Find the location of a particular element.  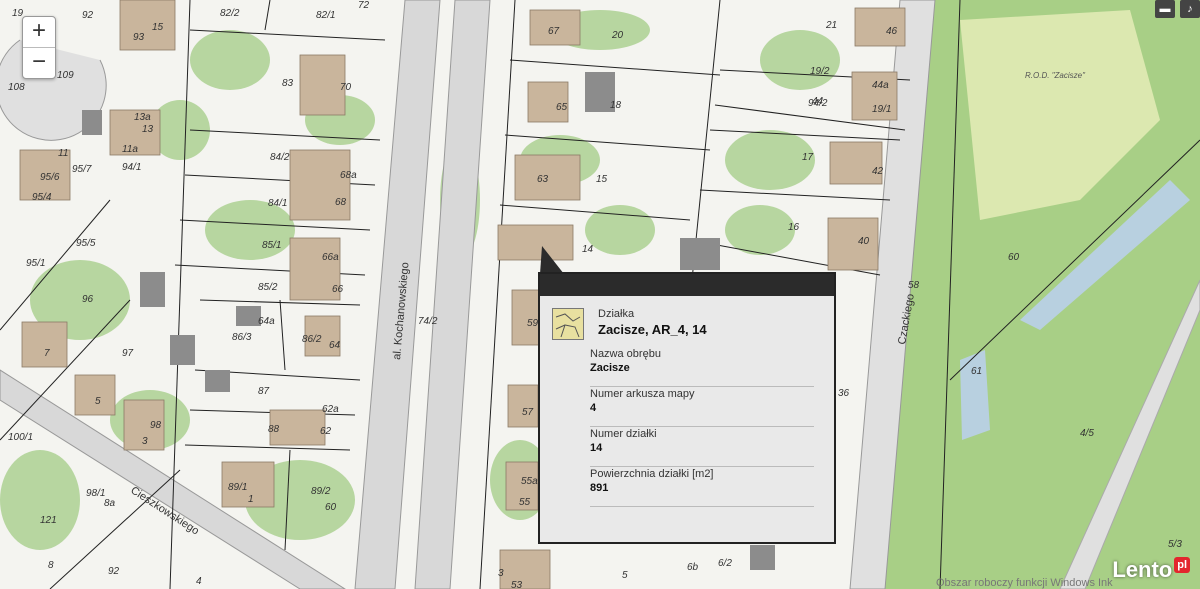

parcel-label: 93 is located at coordinates (139, 37).